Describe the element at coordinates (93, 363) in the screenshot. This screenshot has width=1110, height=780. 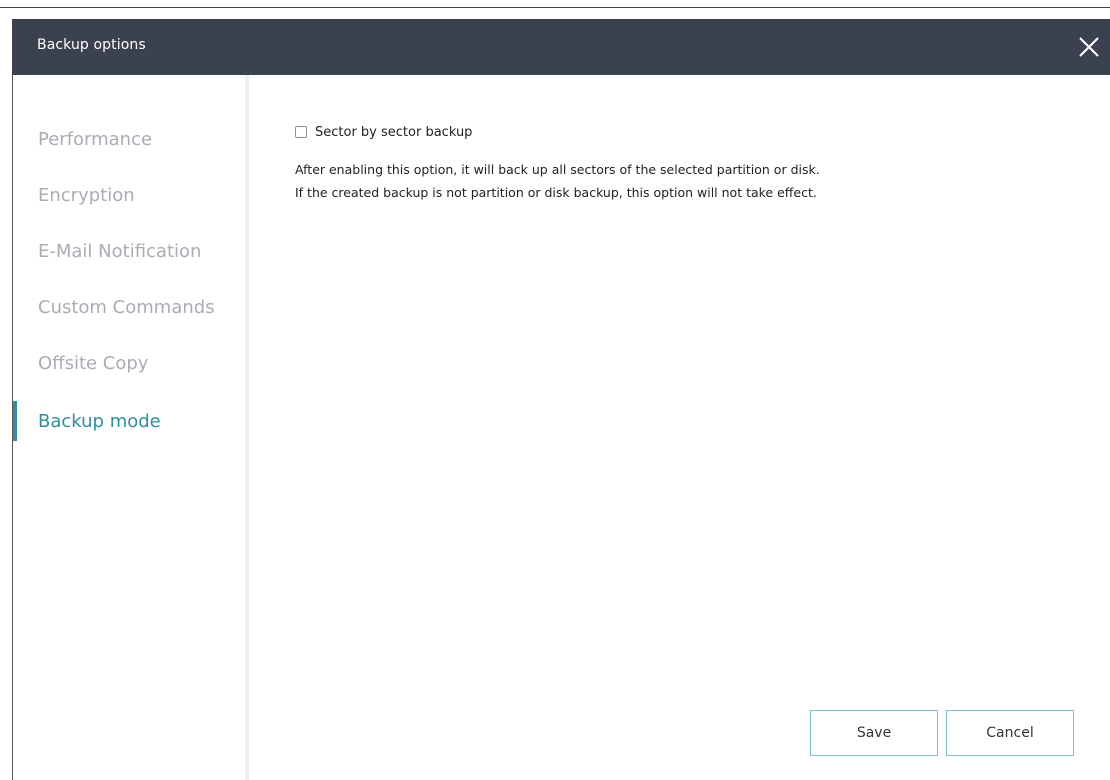
I see `sidebar-item-label: Offsite Copy` at that location.